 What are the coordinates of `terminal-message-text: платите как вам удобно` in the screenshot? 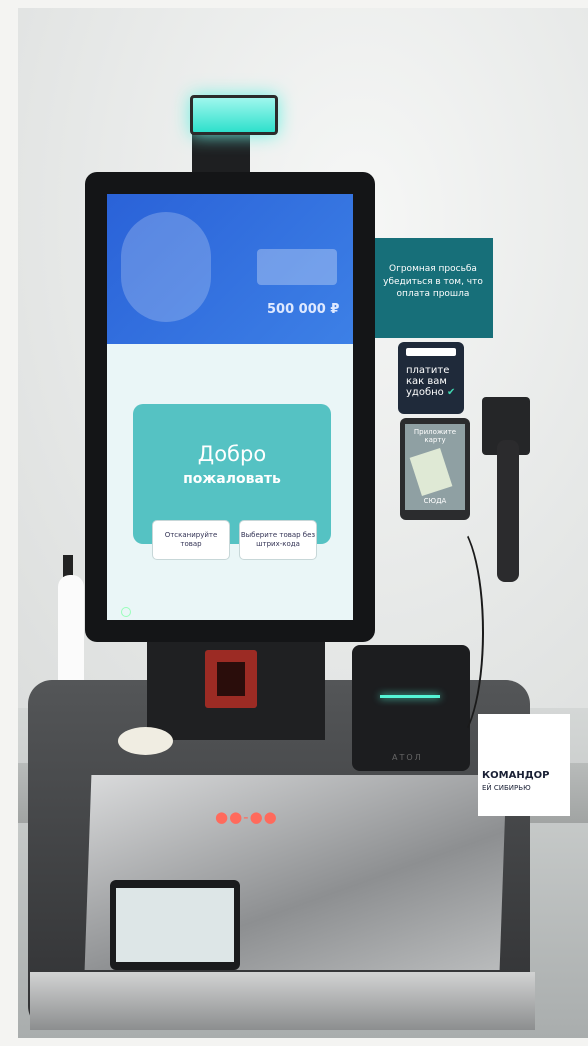 It's located at (428, 381).